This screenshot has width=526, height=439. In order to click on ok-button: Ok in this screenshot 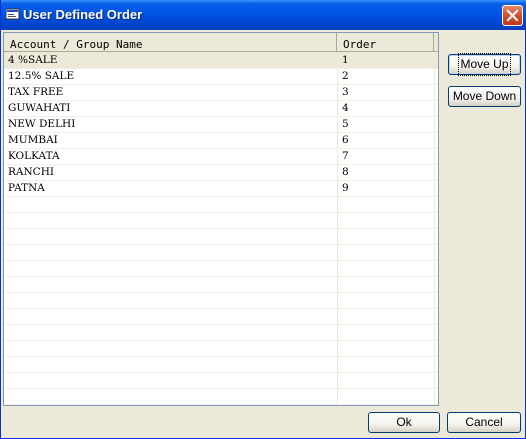, I will do `click(404, 422)`.